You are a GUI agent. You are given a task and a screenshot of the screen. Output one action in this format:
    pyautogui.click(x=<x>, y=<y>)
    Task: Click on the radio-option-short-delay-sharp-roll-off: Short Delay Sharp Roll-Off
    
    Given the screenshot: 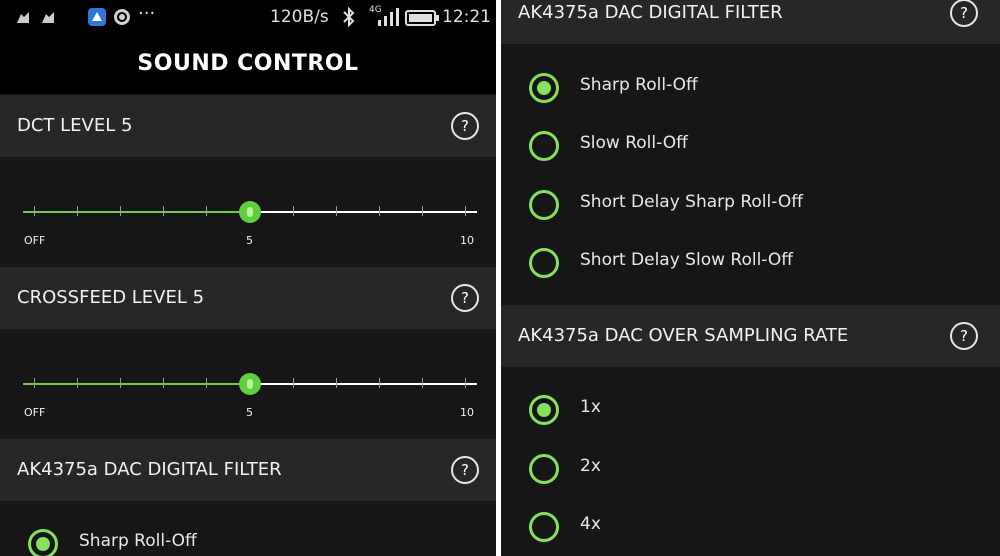 What is the action you would take?
    pyautogui.click(x=729, y=210)
    